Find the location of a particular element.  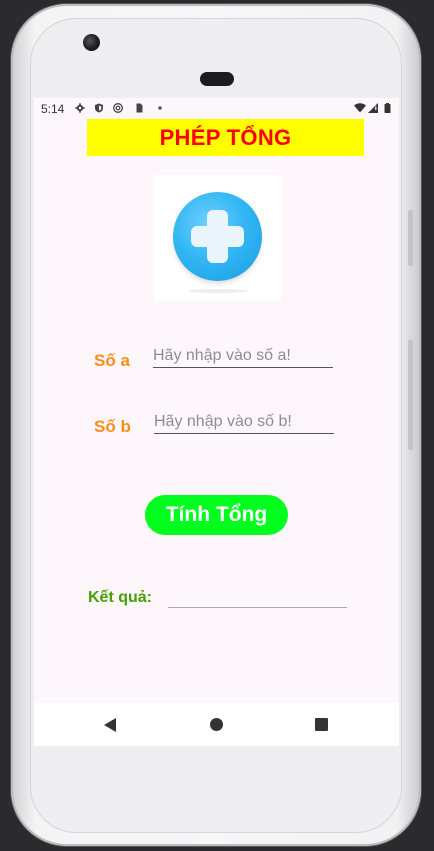

calculate-sum-button: Tính Tổng is located at coordinates (216, 515).